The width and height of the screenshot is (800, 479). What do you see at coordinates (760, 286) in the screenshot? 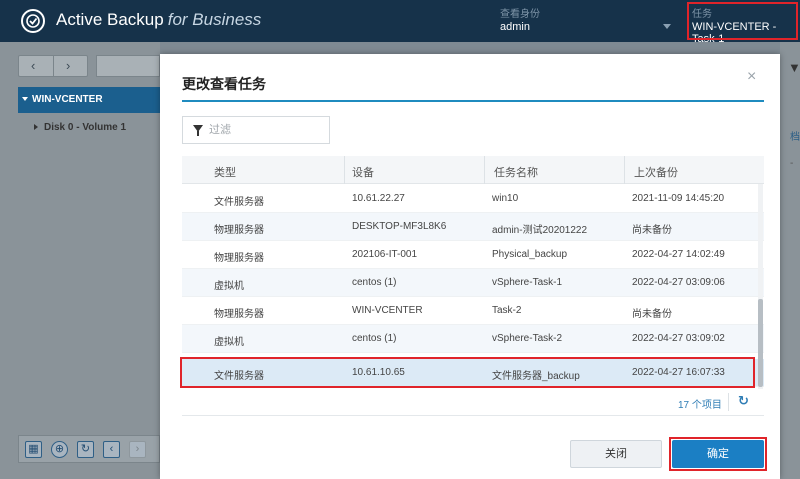
I see `table-scrollbar` at bounding box center [760, 286].